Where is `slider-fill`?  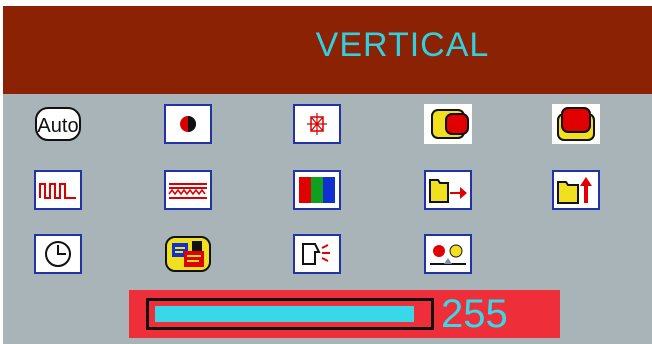 slider-fill is located at coordinates (284, 314).